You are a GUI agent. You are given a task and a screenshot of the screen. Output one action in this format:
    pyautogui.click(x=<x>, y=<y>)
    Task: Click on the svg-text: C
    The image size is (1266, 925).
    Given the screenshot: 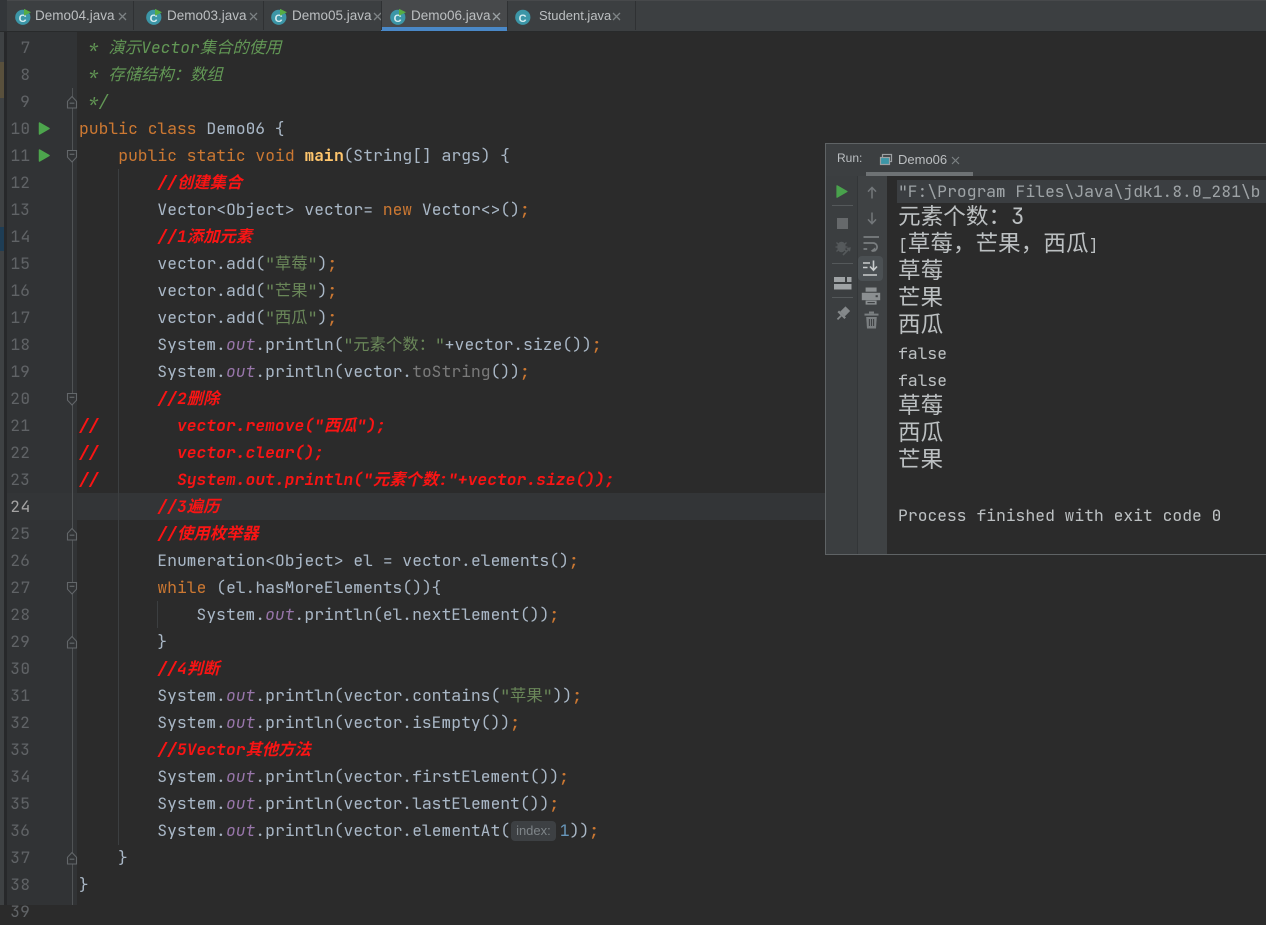 What is the action you would take?
    pyautogui.click(x=523, y=19)
    